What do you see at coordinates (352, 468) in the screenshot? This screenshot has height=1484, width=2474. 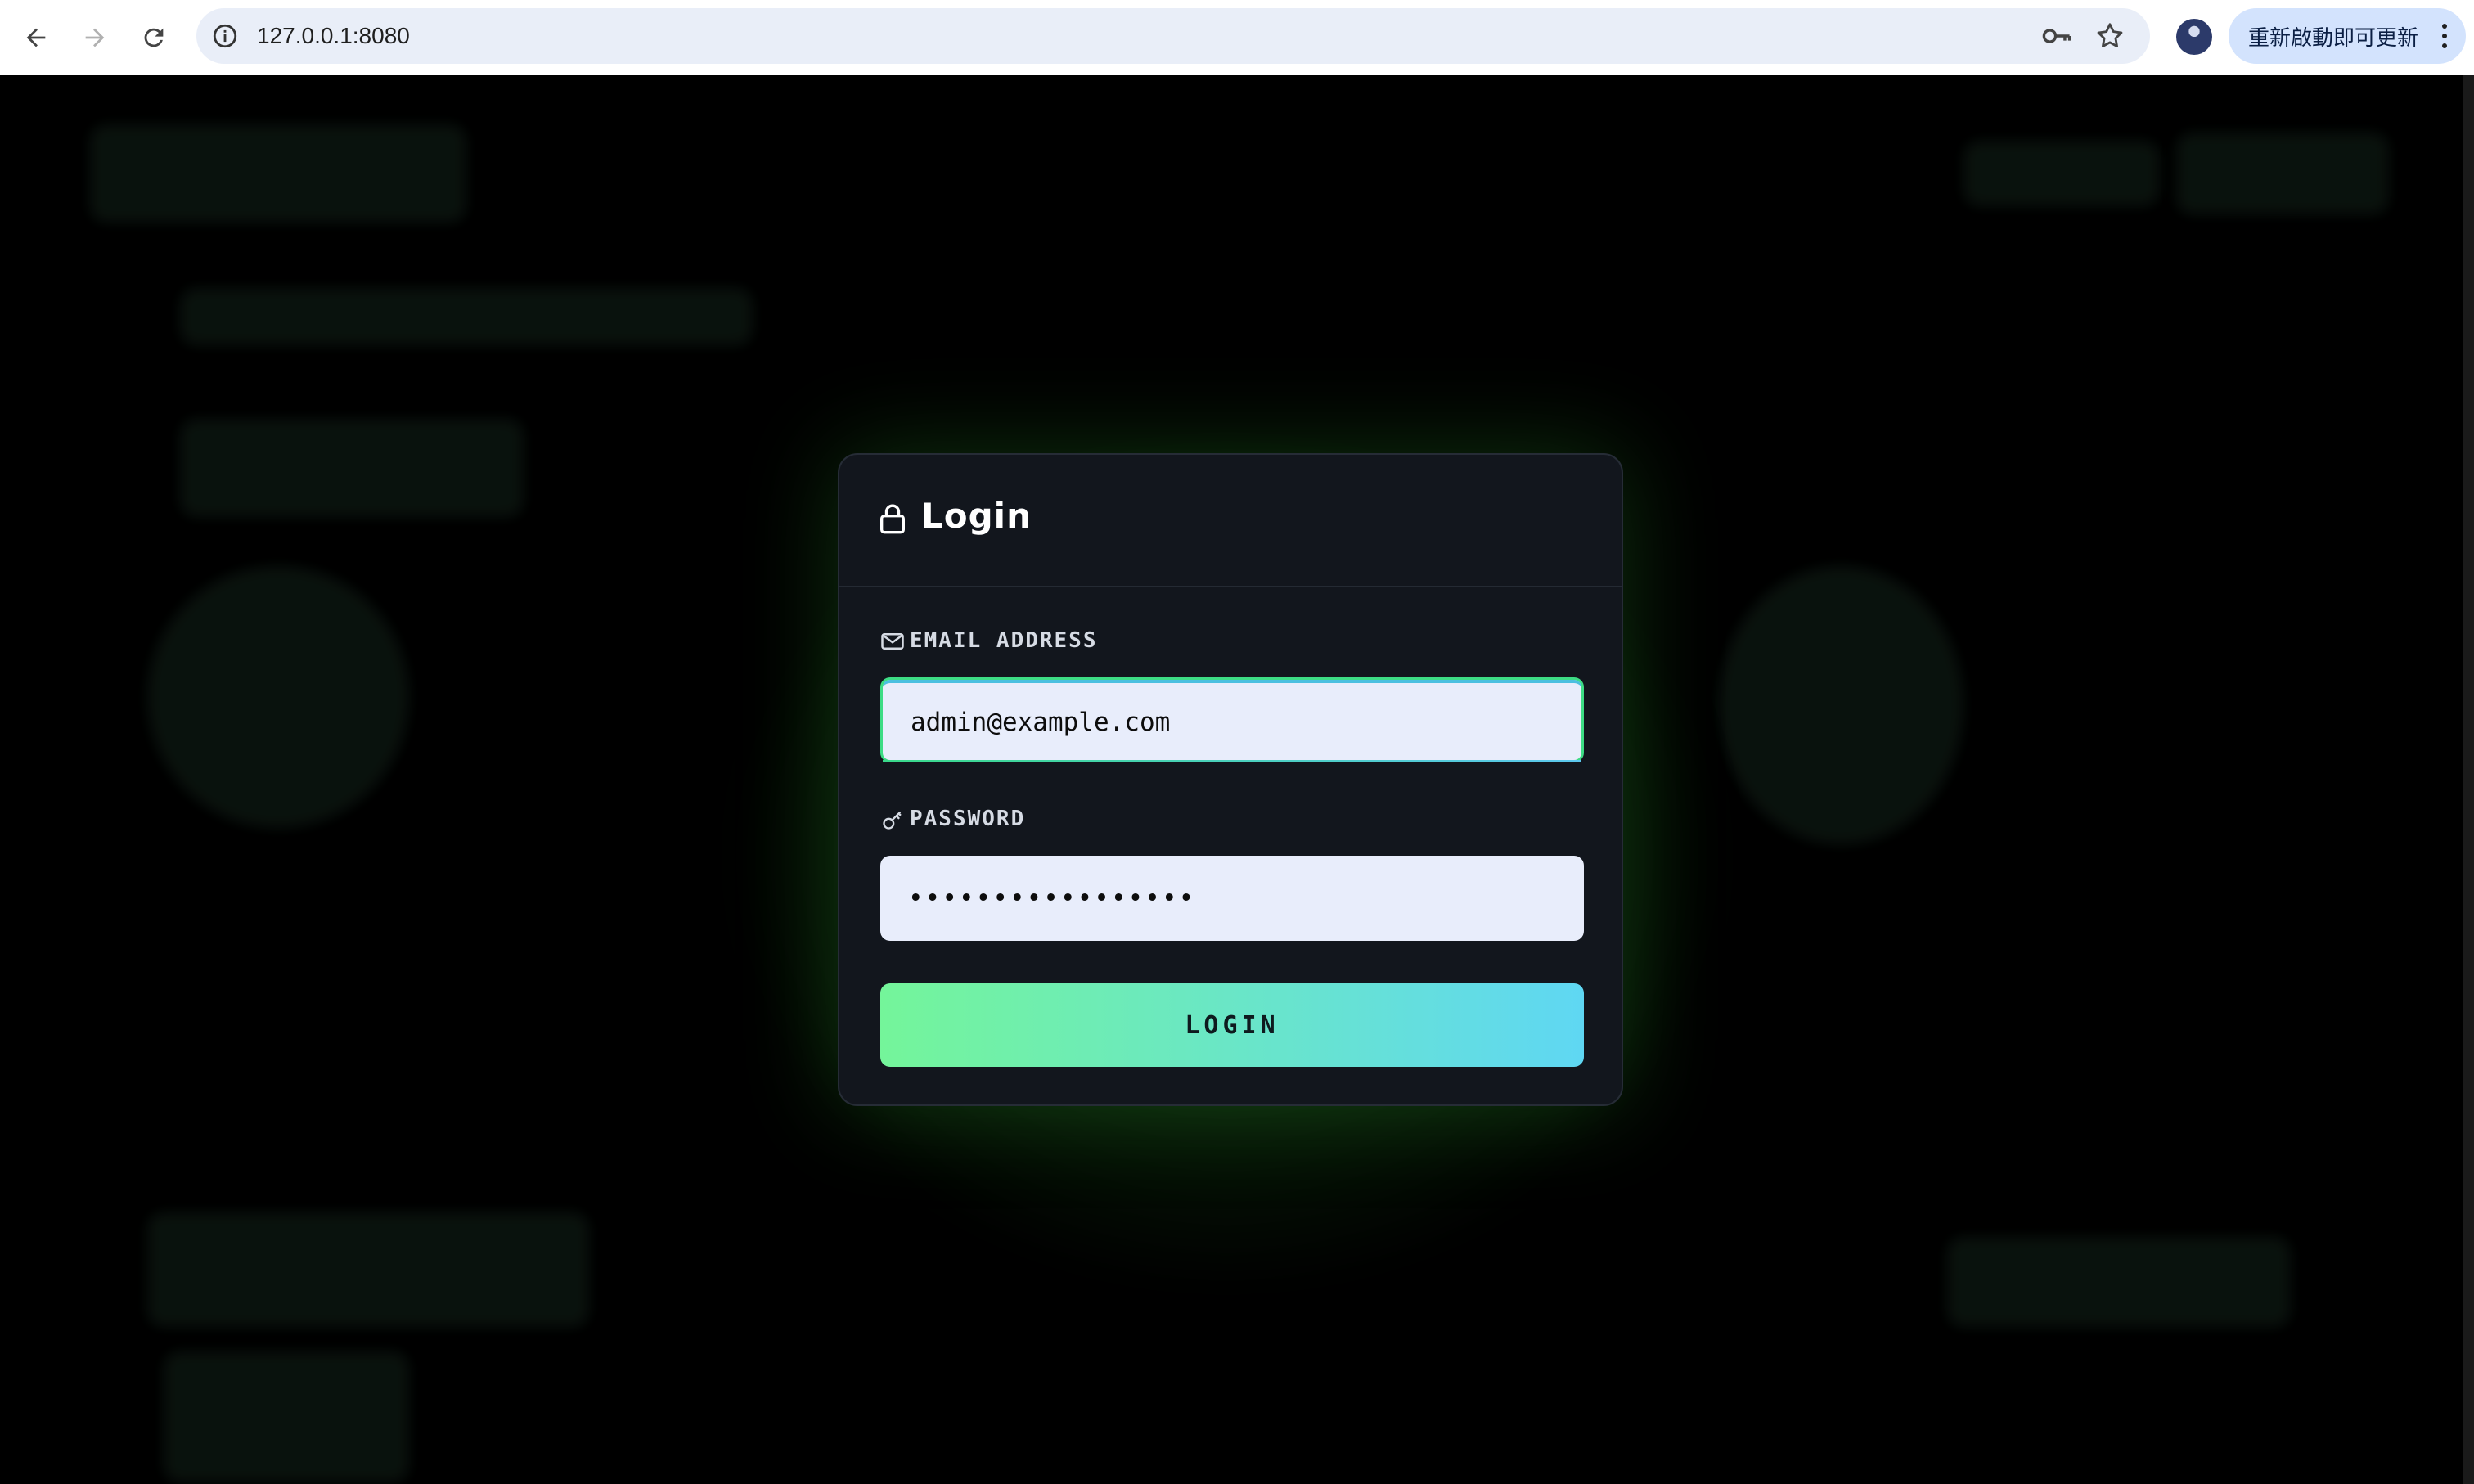 I see `blurred-panel-top` at bounding box center [352, 468].